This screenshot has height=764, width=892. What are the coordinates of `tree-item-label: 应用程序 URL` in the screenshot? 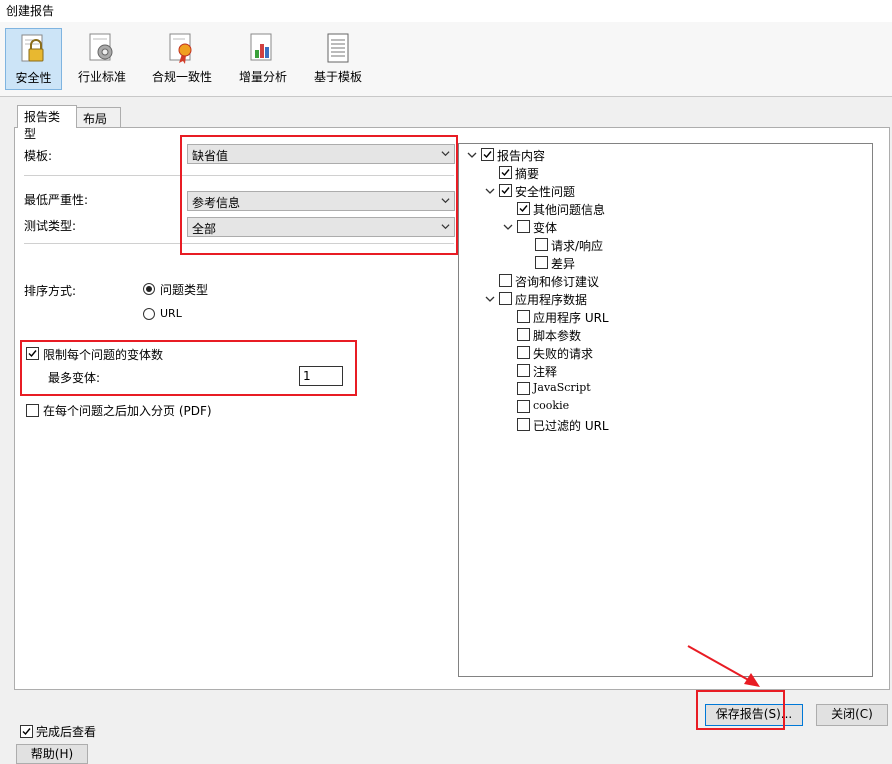 It's located at (571, 318).